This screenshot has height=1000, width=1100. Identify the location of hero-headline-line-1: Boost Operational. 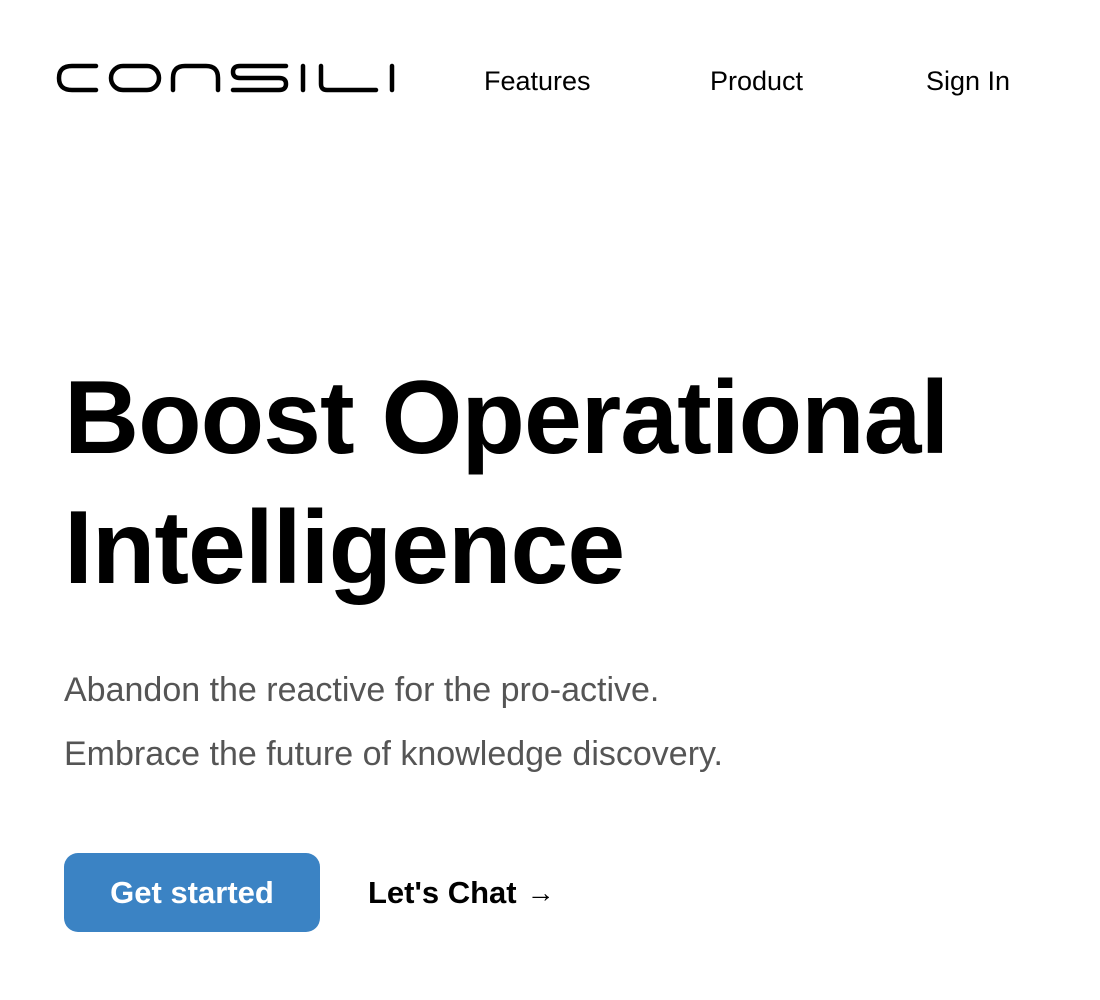
(506, 418).